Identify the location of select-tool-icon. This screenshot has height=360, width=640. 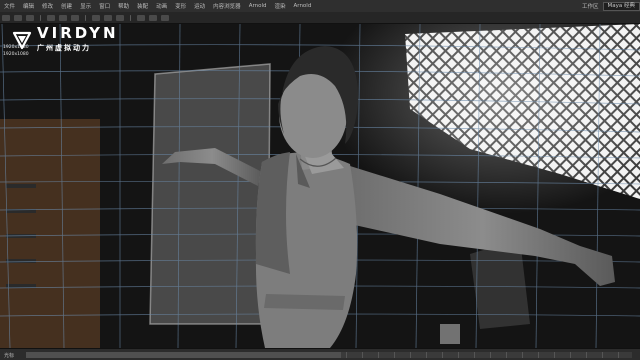
(6, 17).